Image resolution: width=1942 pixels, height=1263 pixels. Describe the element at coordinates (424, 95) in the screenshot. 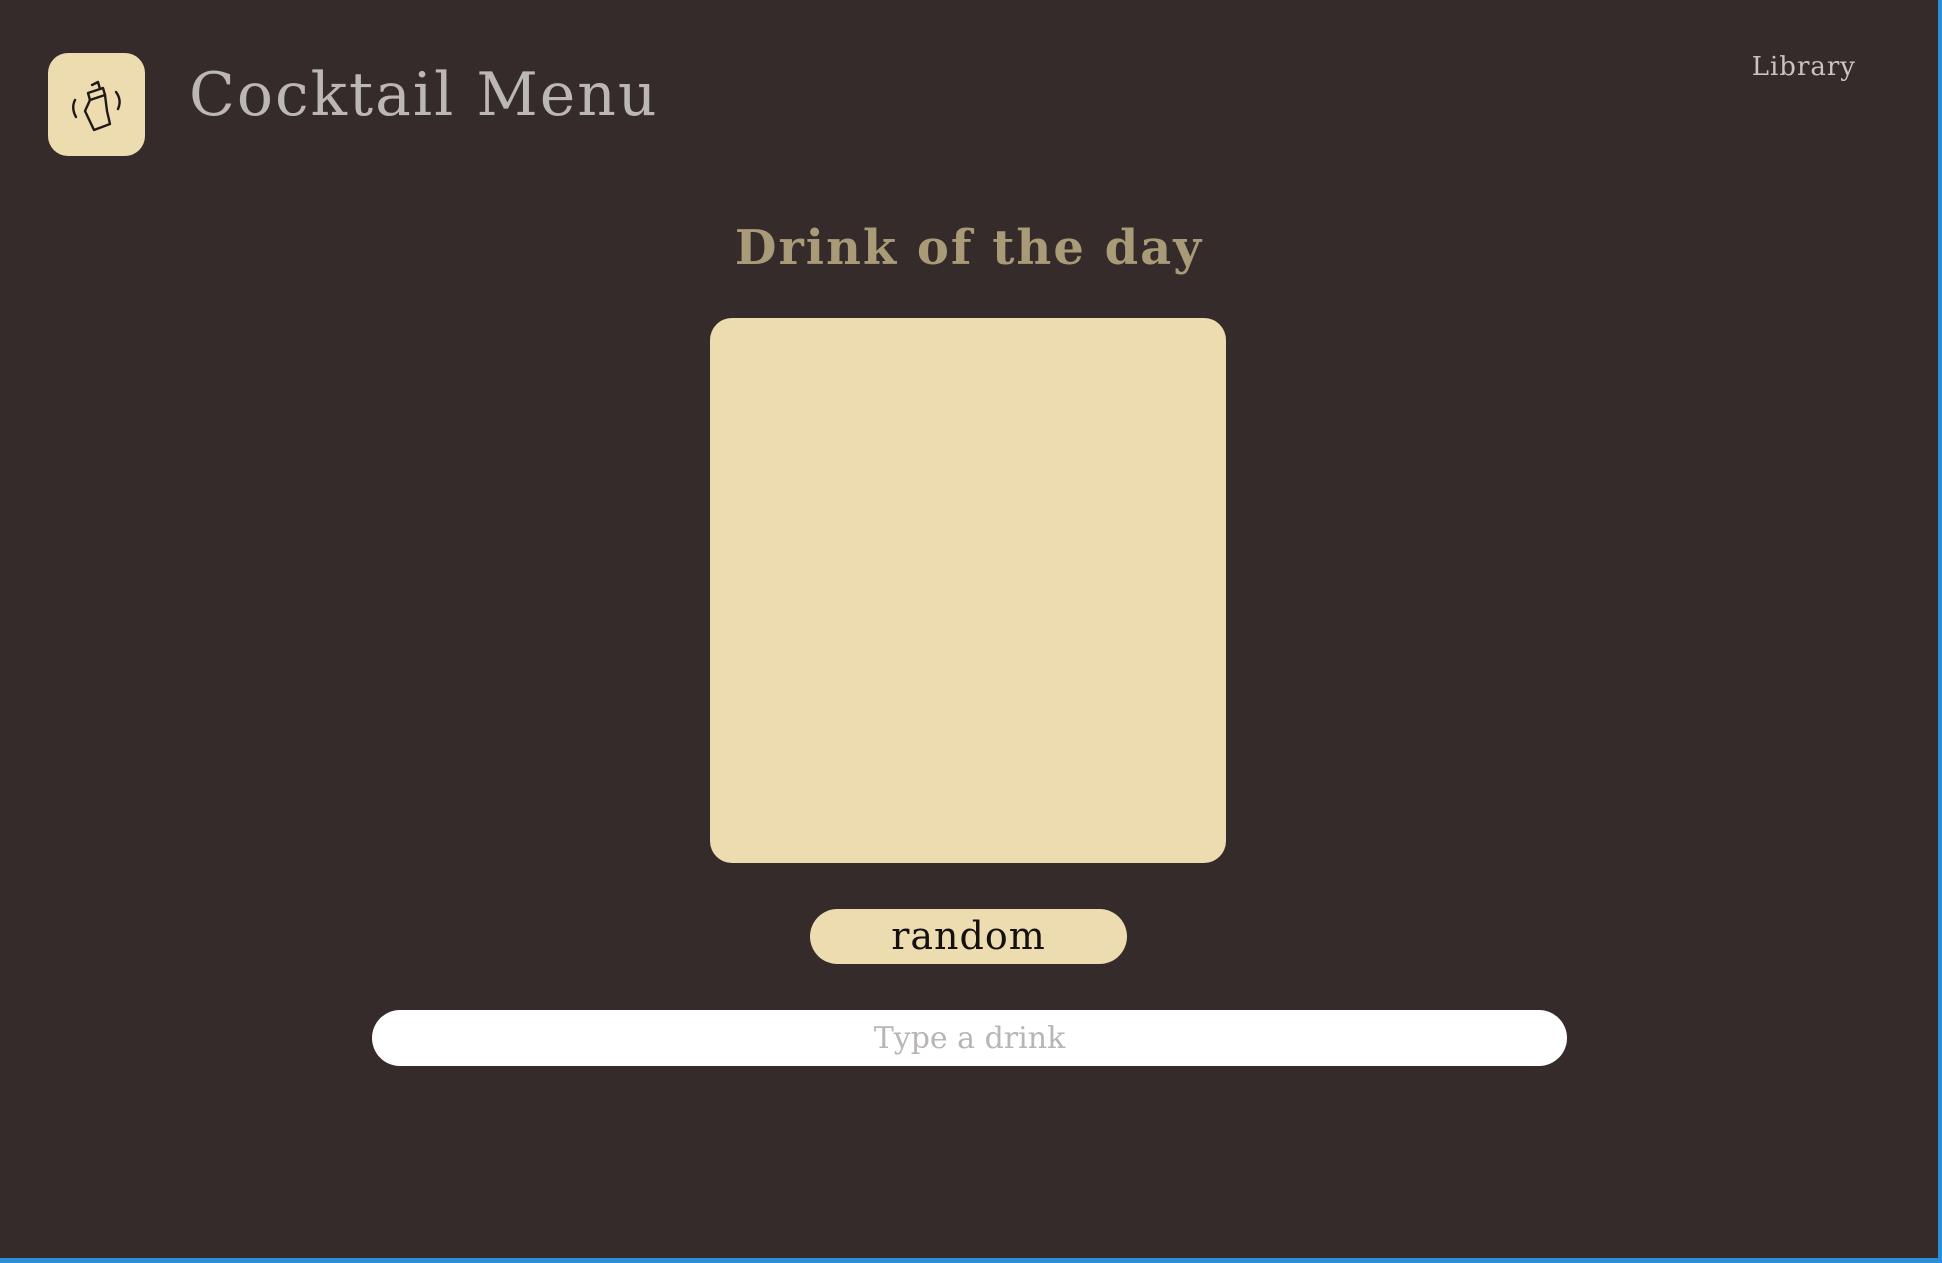

I see `app-title: Cocktail Menu` at that location.